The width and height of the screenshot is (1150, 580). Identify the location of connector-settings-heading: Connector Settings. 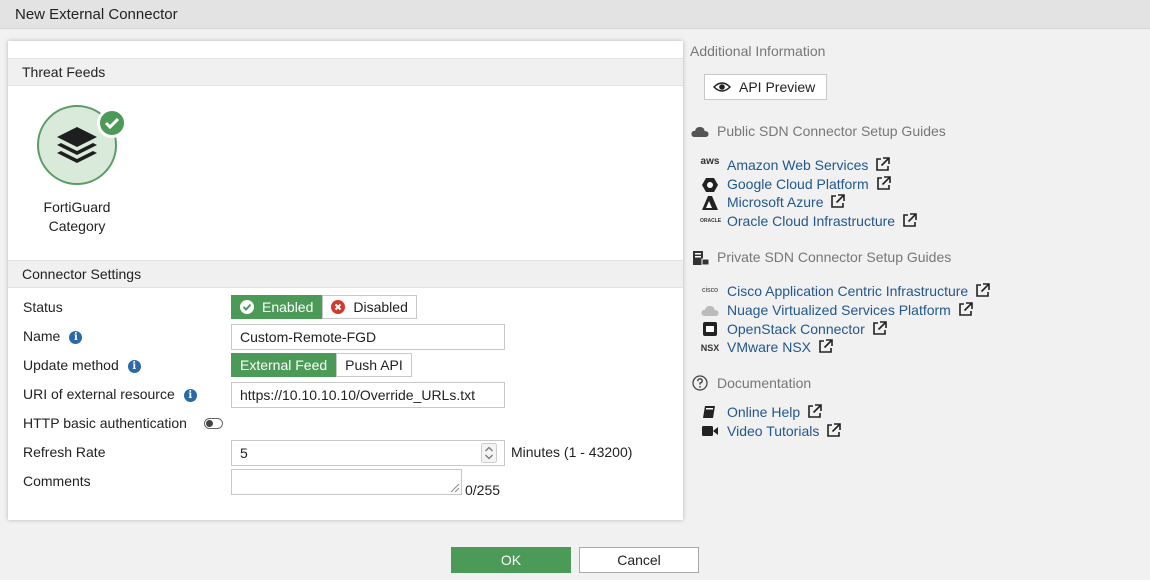
(82, 274).